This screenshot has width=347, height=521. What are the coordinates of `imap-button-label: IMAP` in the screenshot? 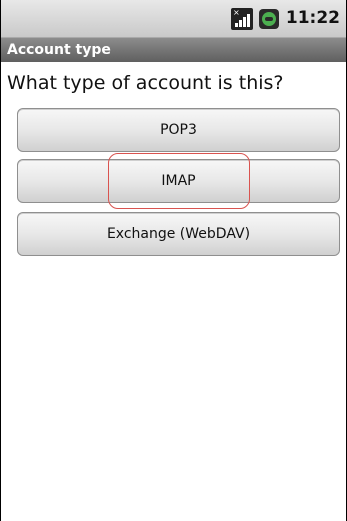 It's located at (178, 181).